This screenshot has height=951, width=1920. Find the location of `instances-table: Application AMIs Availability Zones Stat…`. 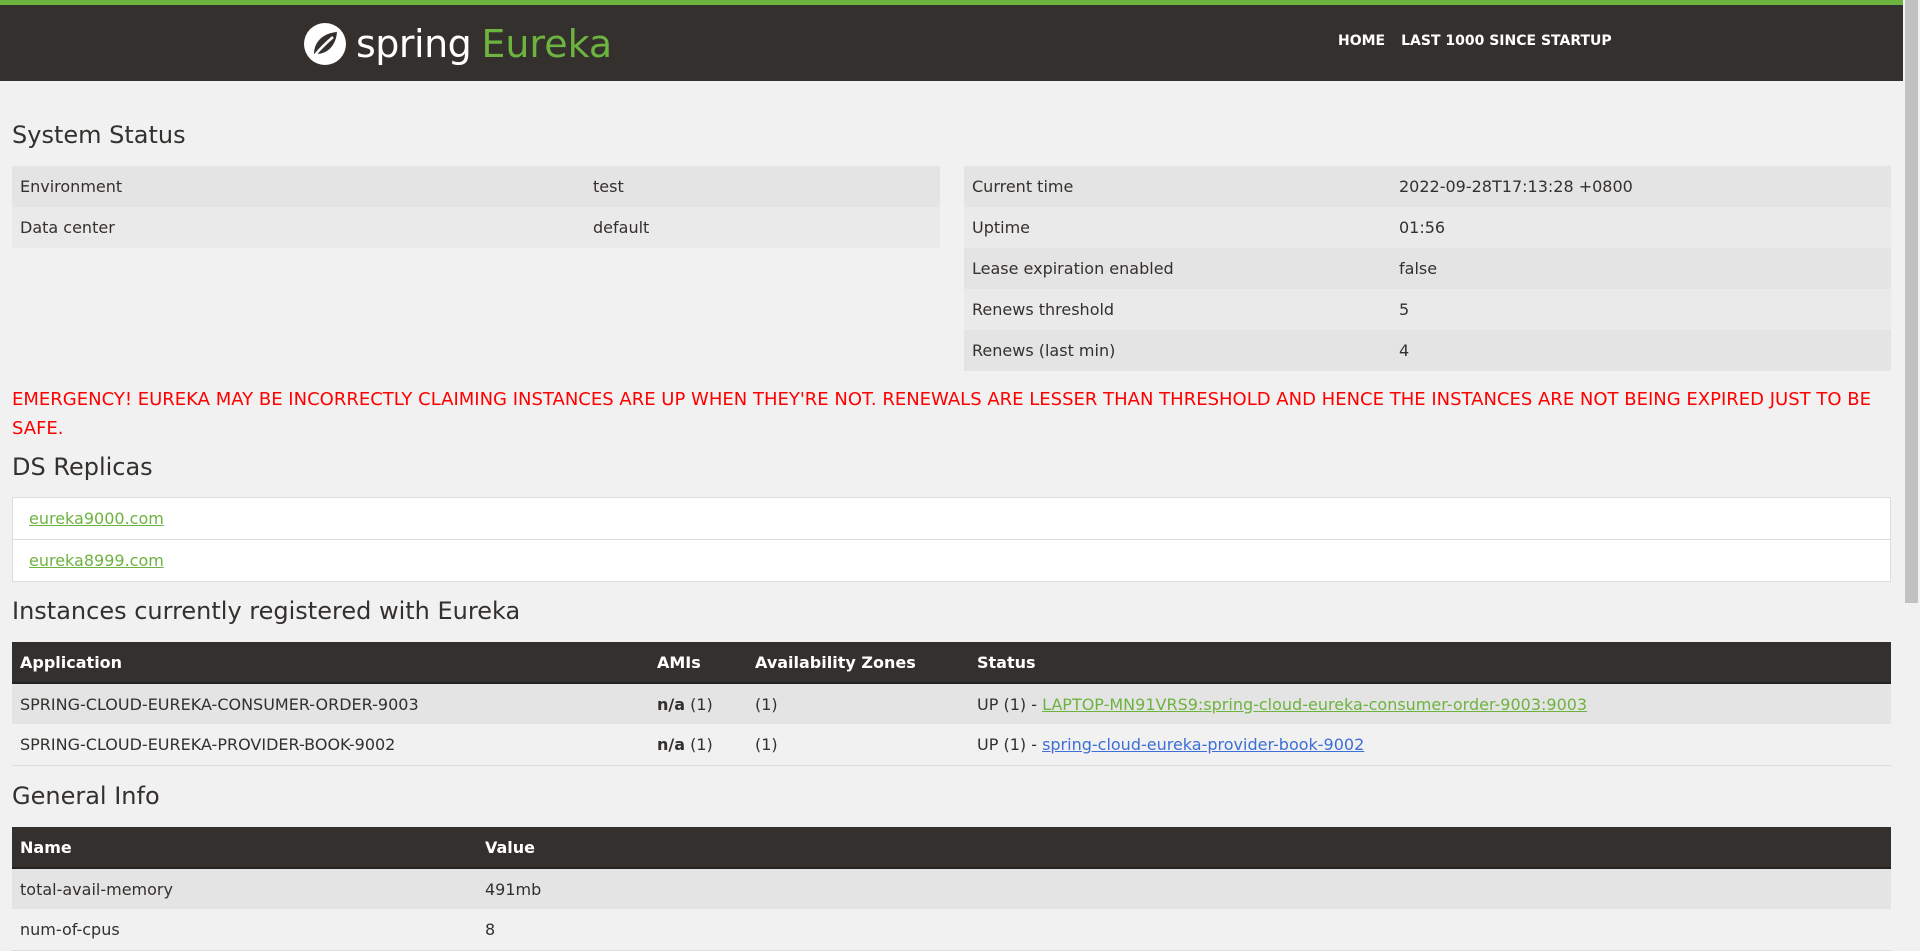

instances-table: Application AMIs Availability Zones Stat… is located at coordinates (951, 704).